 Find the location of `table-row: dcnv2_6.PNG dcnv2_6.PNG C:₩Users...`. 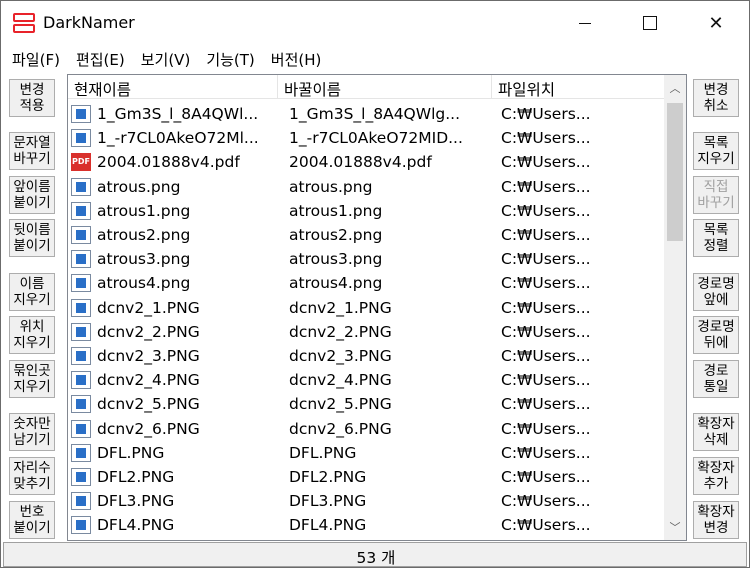

table-row: dcnv2_6.PNG dcnv2_6.PNG C:₩Users... is located at coordinates (366, 428).